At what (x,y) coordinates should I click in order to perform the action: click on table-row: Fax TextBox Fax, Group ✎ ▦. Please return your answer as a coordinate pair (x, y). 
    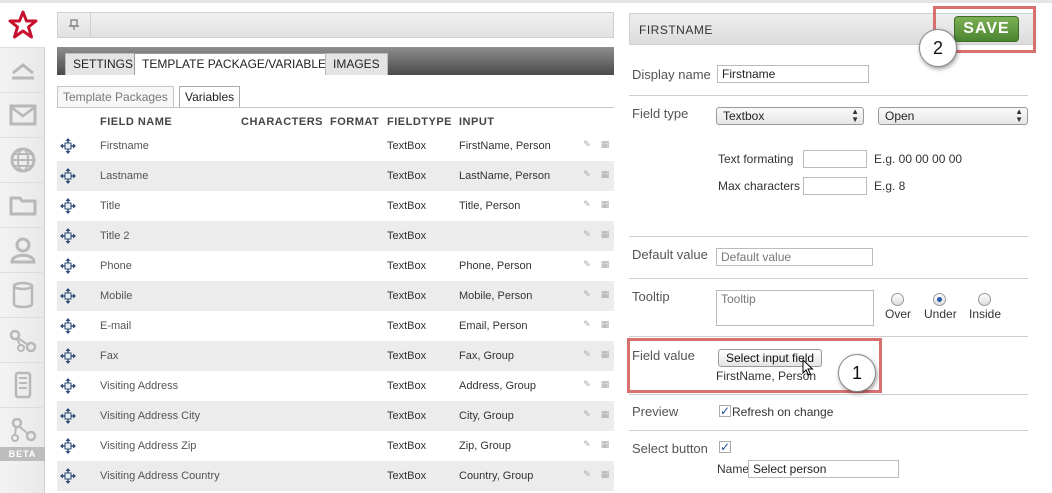
    Looking at the image, I should click on (335, 356).